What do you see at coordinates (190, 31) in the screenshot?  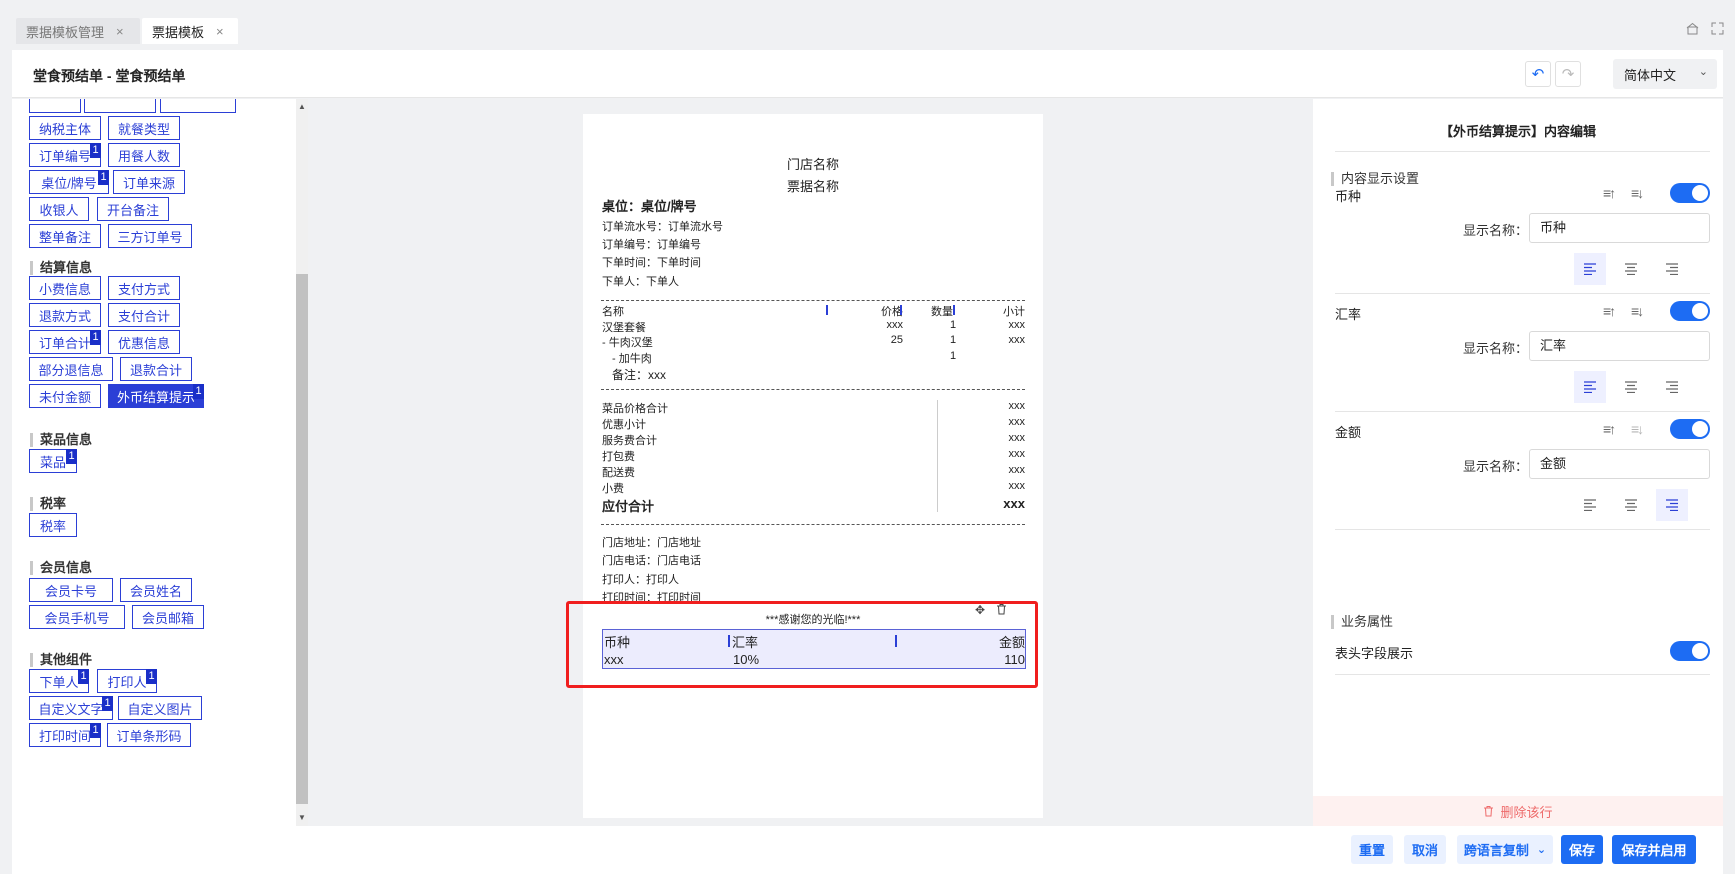 I see `tab-template: 票据模板 ×` at bounding box center [190, 31].